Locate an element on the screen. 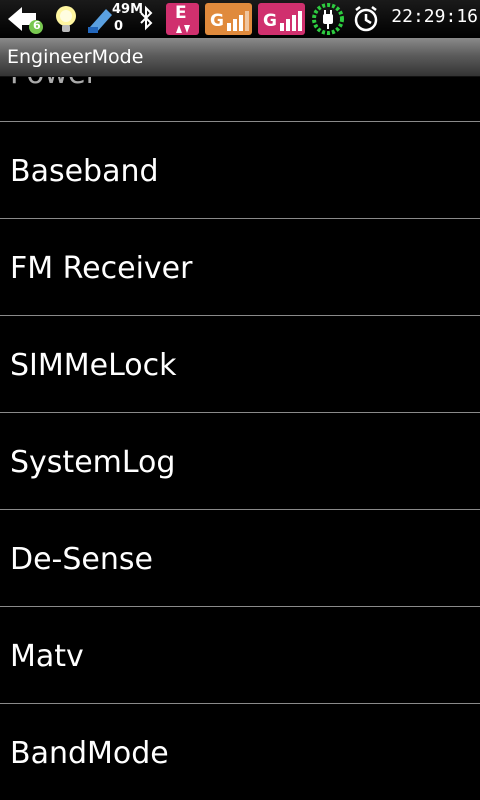  list-item-systemlog: SystemLog is located at coordinates (240, 460).